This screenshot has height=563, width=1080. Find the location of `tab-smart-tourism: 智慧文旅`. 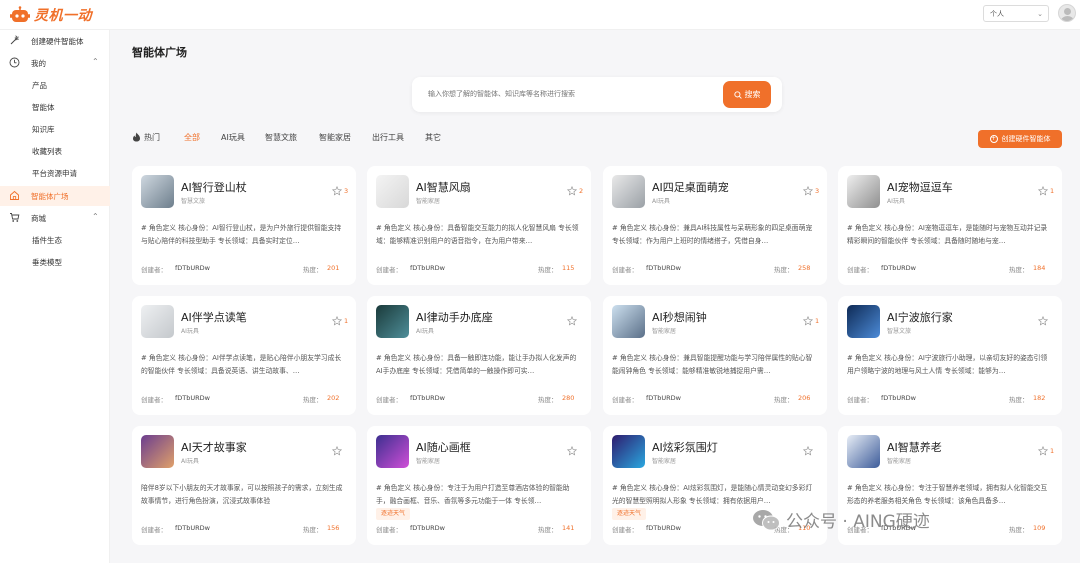

tab-smart-tourism: 智慧文旅 is located at coordinates (281, 137).